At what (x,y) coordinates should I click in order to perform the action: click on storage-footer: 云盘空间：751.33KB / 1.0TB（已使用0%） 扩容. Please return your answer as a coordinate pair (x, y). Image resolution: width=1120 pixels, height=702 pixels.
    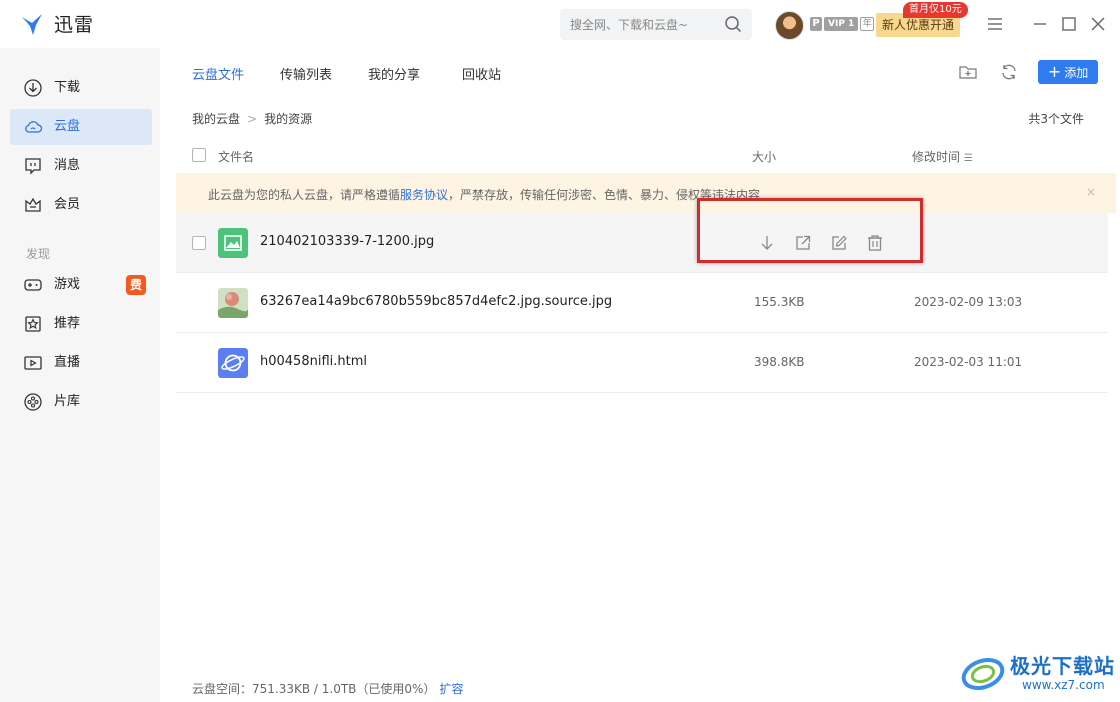
    Looking at the image, I should click on (327, 688).